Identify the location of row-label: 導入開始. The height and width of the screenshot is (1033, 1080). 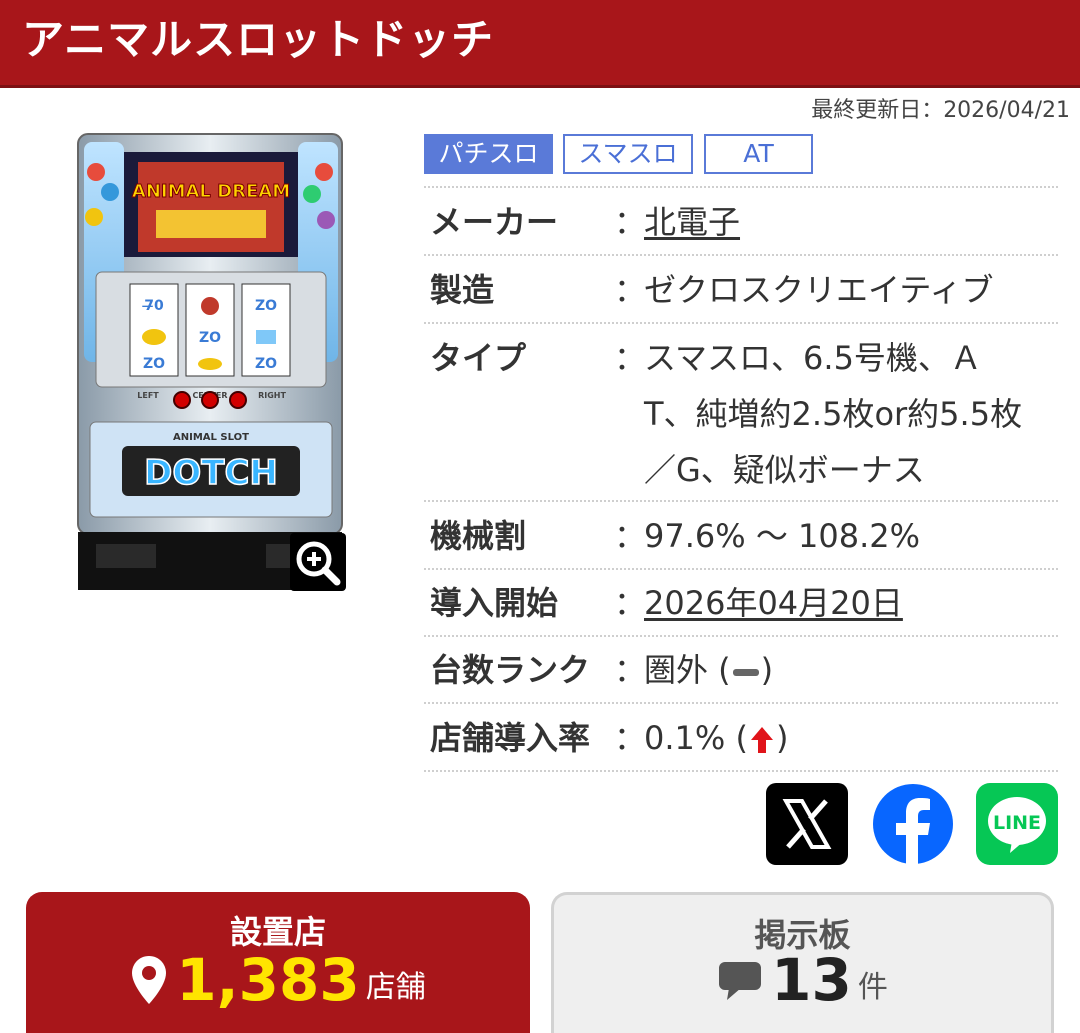
(494, 603).